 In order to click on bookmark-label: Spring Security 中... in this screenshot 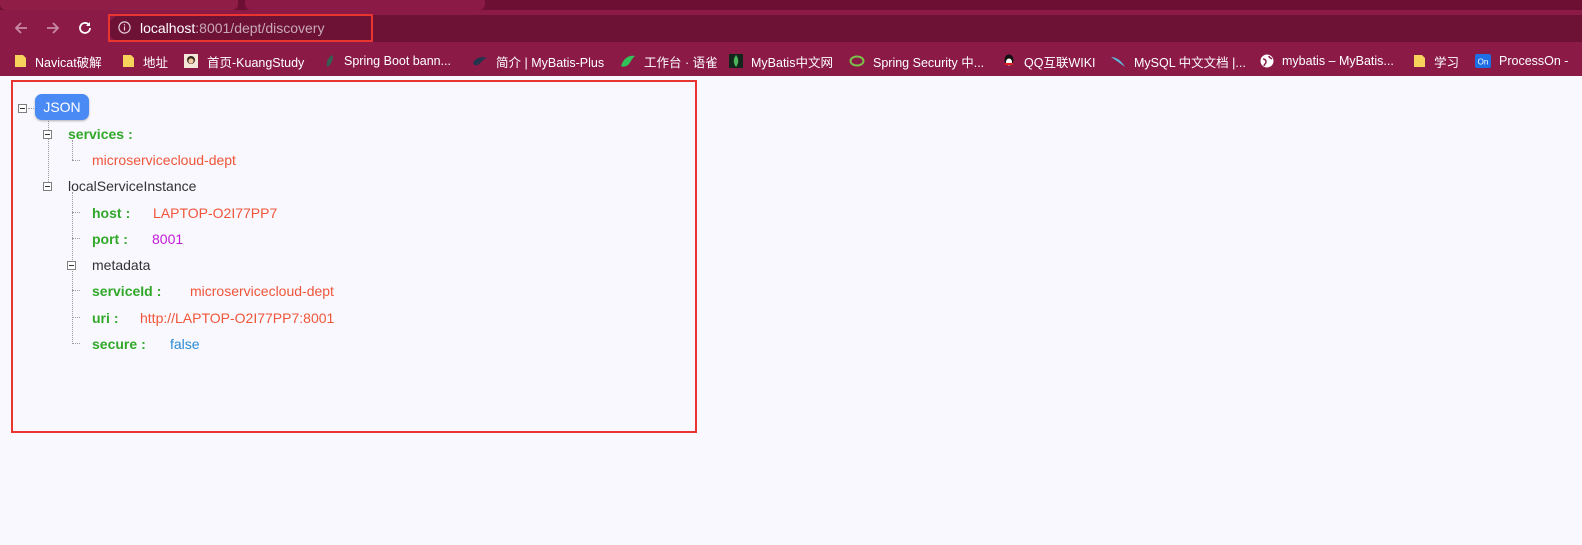, I will do `click(929, 62)`.